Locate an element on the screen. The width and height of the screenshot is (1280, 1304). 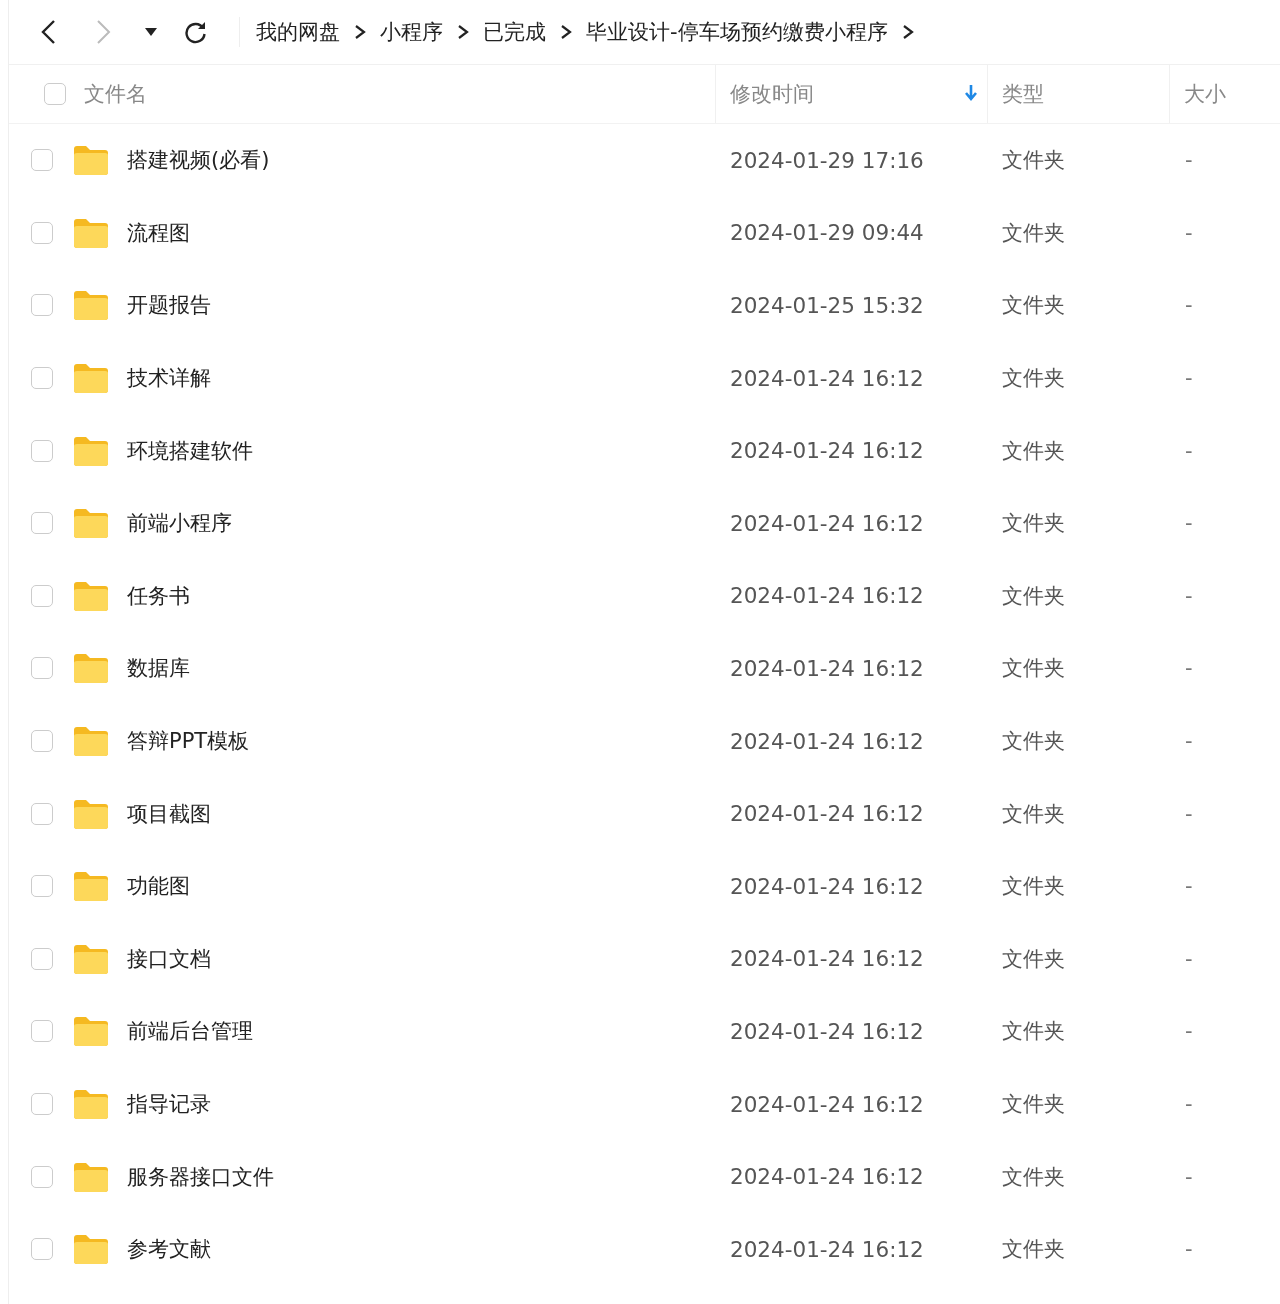
modified-time: 2024-01-29 17:16 is located at coordinates (827, 160).